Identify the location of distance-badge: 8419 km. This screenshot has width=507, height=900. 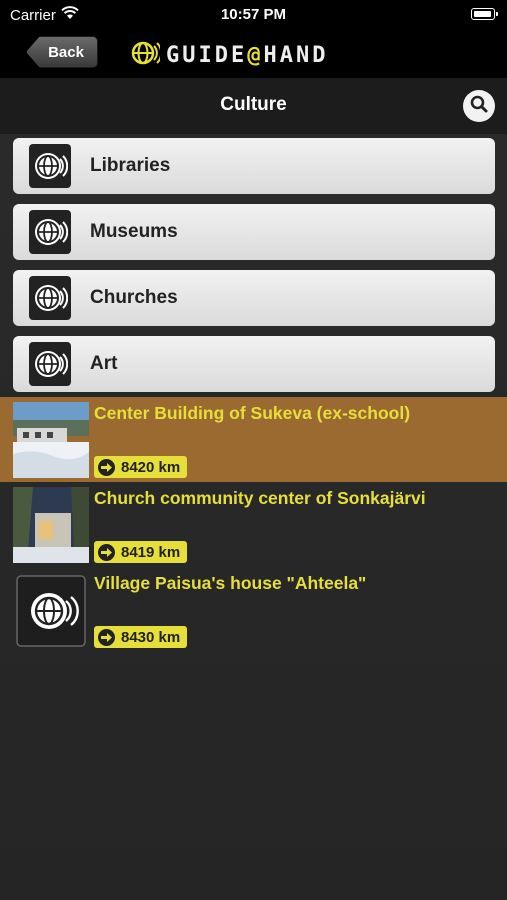
(141, 552).